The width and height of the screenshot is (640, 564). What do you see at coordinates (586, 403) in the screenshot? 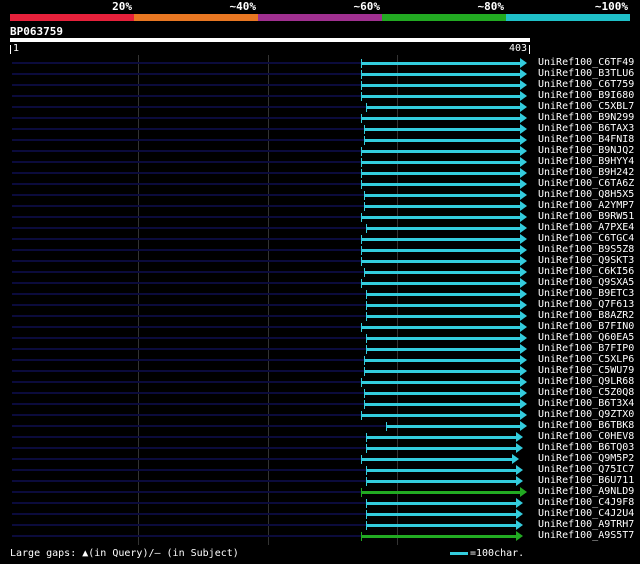
I see `hit-label: UniRef100_B6T3X4` at bounding box center [586, 403].